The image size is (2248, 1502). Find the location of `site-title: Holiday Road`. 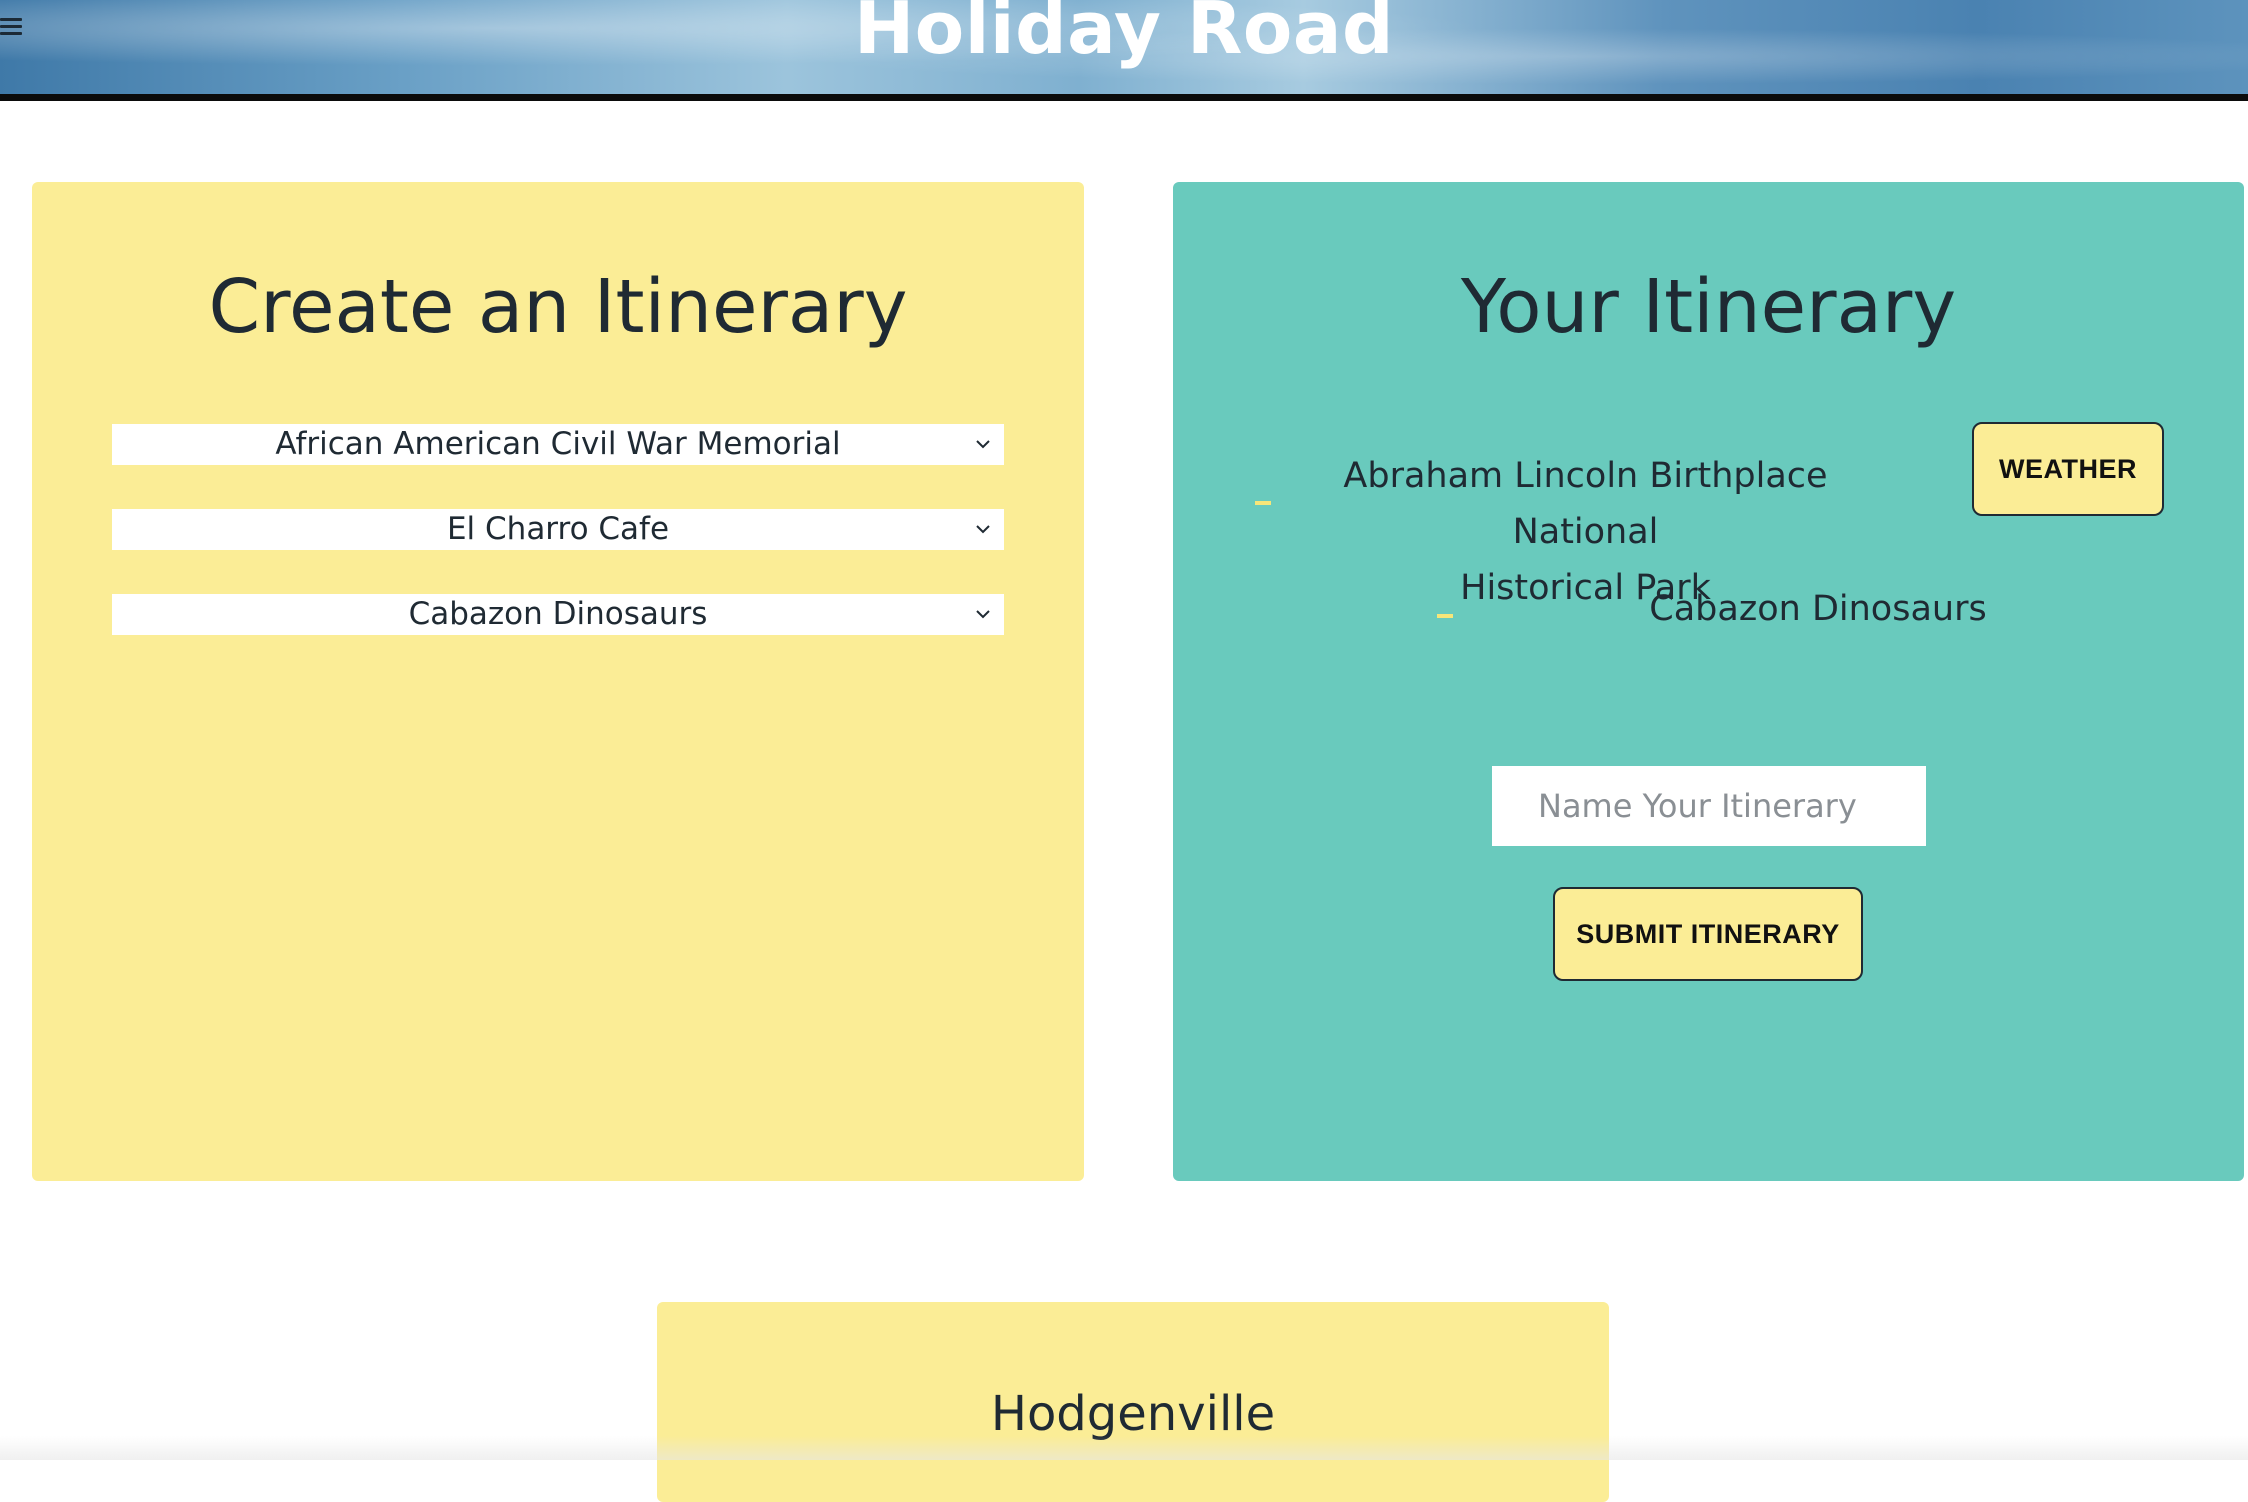

site-title: Holiday Road is located at coordinates (1124, 35).